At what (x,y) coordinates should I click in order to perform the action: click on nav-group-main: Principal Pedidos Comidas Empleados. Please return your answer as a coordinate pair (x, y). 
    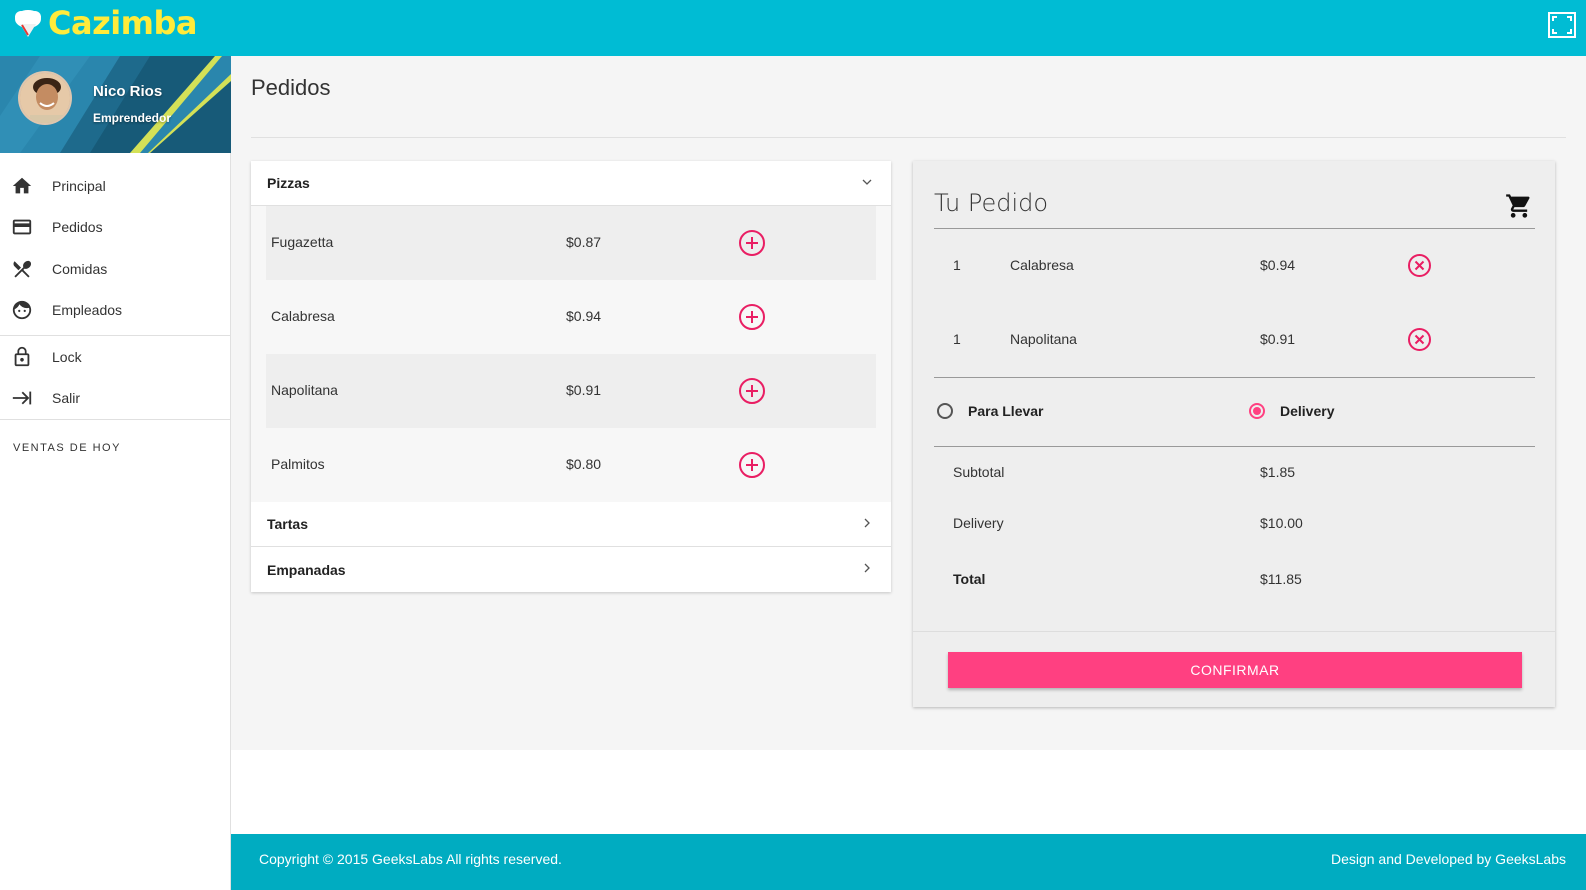
    Looking at the image, I should click on (115, 244).